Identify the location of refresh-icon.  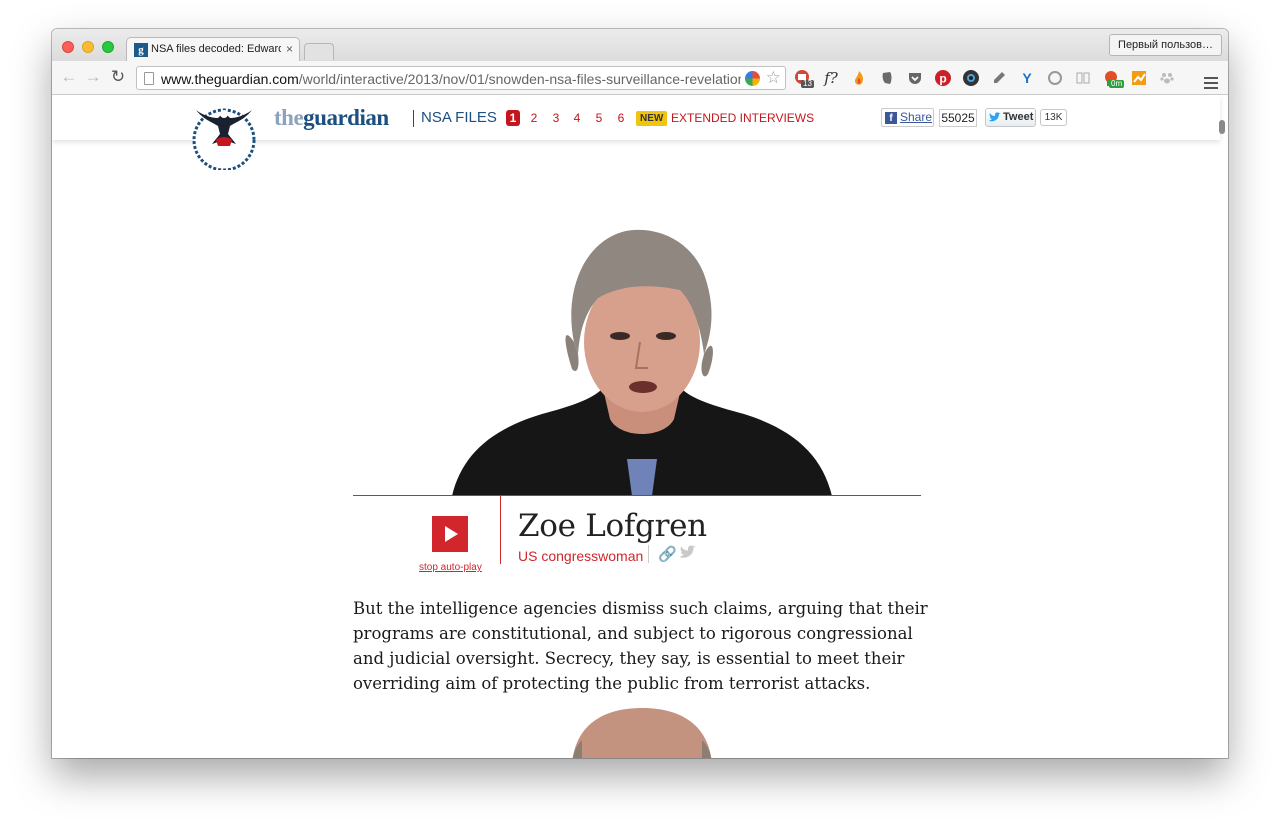
(1055, 78).